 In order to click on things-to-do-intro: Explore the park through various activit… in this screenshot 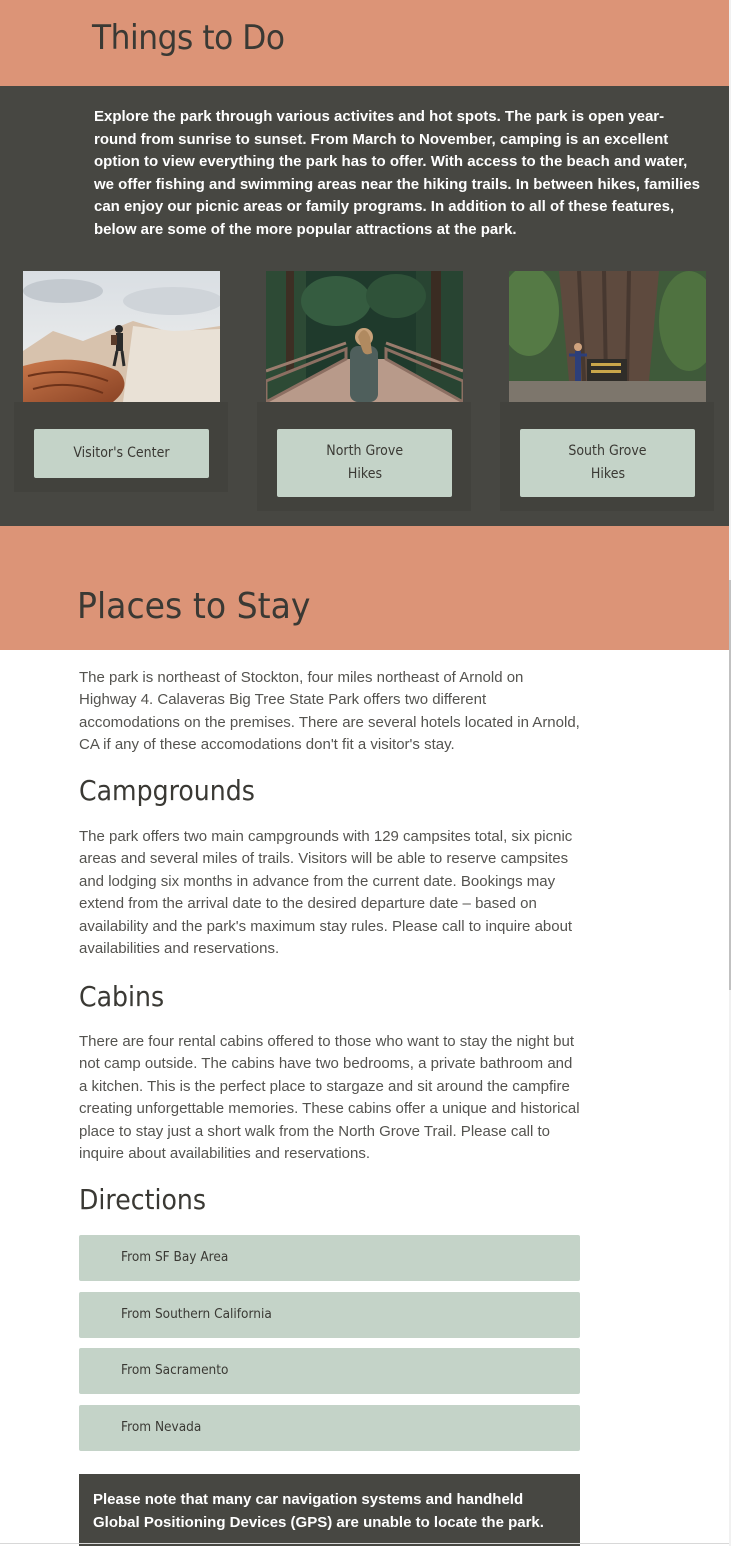, I will do `click(397, 173)`.